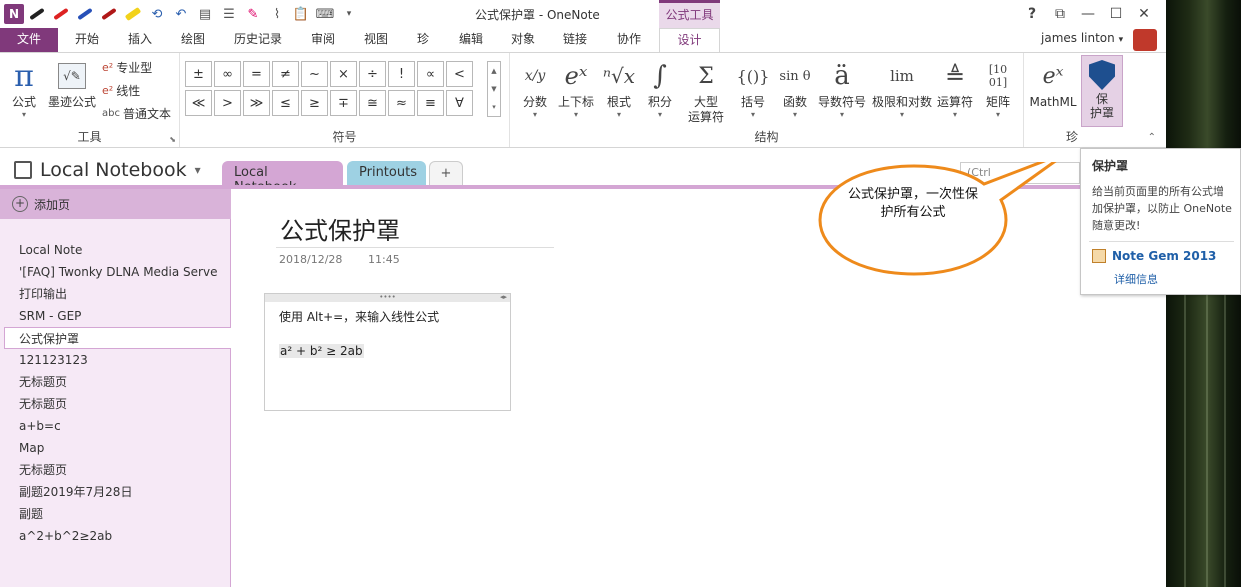  Describe the element at coordinates (902, 88) in the screenshot. I see `limit-log-button: lim 极限和对数 ▾` at that location.